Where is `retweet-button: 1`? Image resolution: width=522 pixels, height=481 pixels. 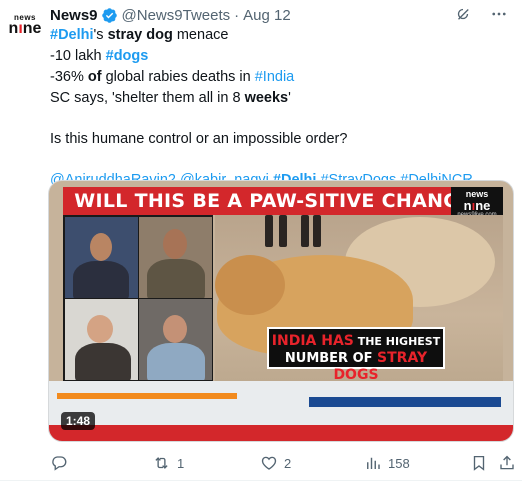
retweet-button: 1 is located at coordinates (168, 463).